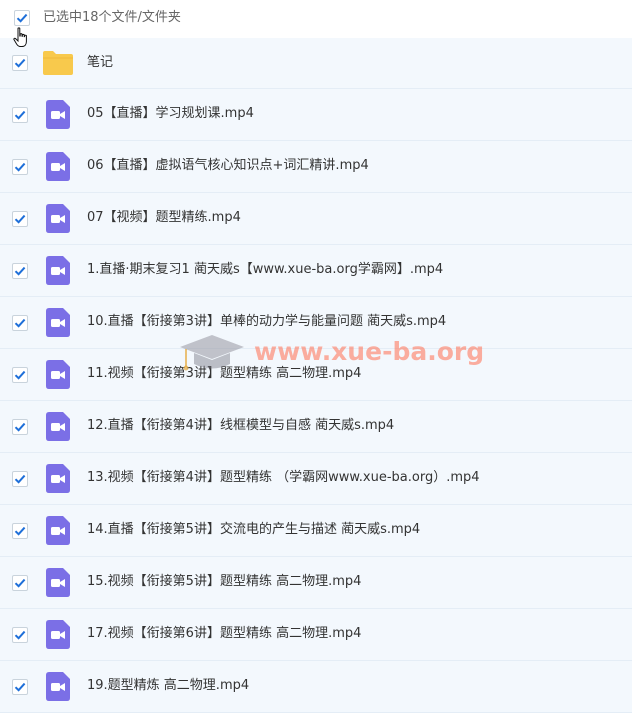 The width and height of the screenshot is (632, 719). Describe the element at coordinates (316, 115) in the screenshot. I see `list-item: 05【直播】学习规划课.mp4` at that location.